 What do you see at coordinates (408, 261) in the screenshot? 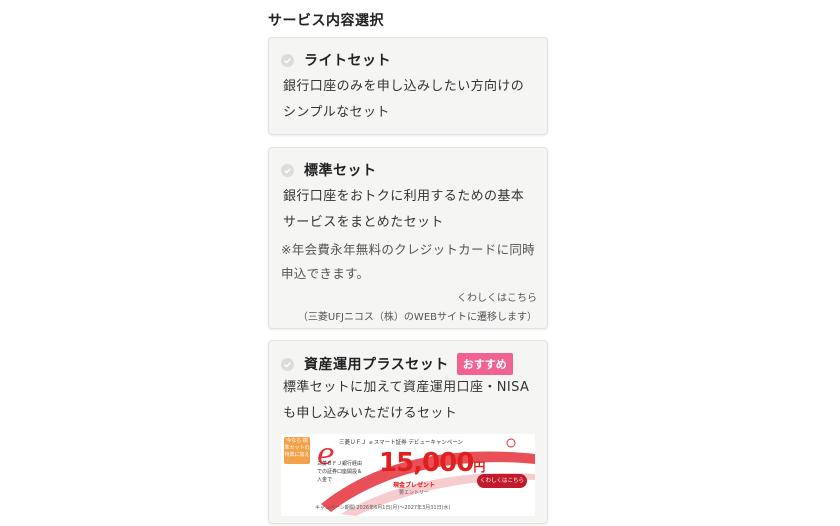
I see `option-note: ※年会費永年無料のクレジットカードに同時申込できます。` at bounding box center [408, 261].